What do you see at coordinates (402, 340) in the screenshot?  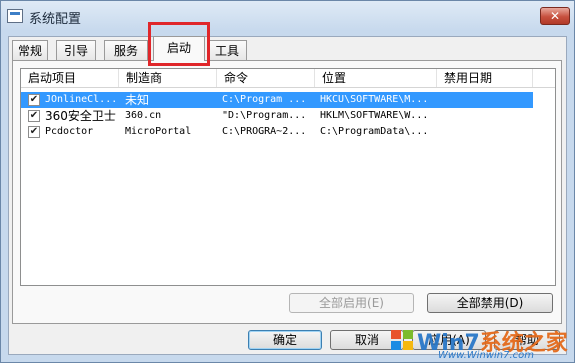 I see `windows-logo-icon` at bounding box center [402, 340].